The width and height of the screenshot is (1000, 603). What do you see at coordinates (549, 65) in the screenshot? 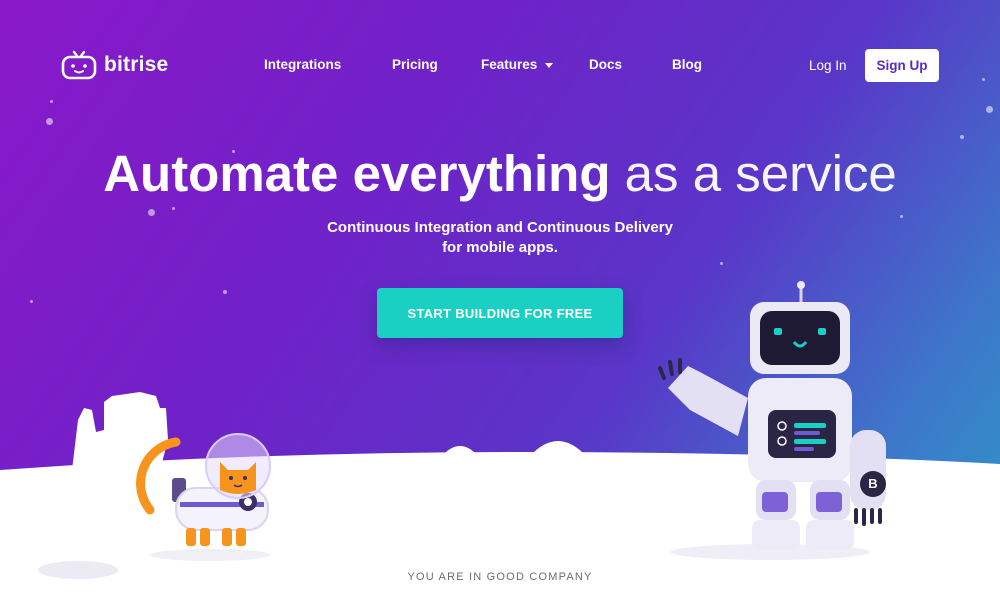
I see `chevron-down-icon` at bounding box center [549, 65].